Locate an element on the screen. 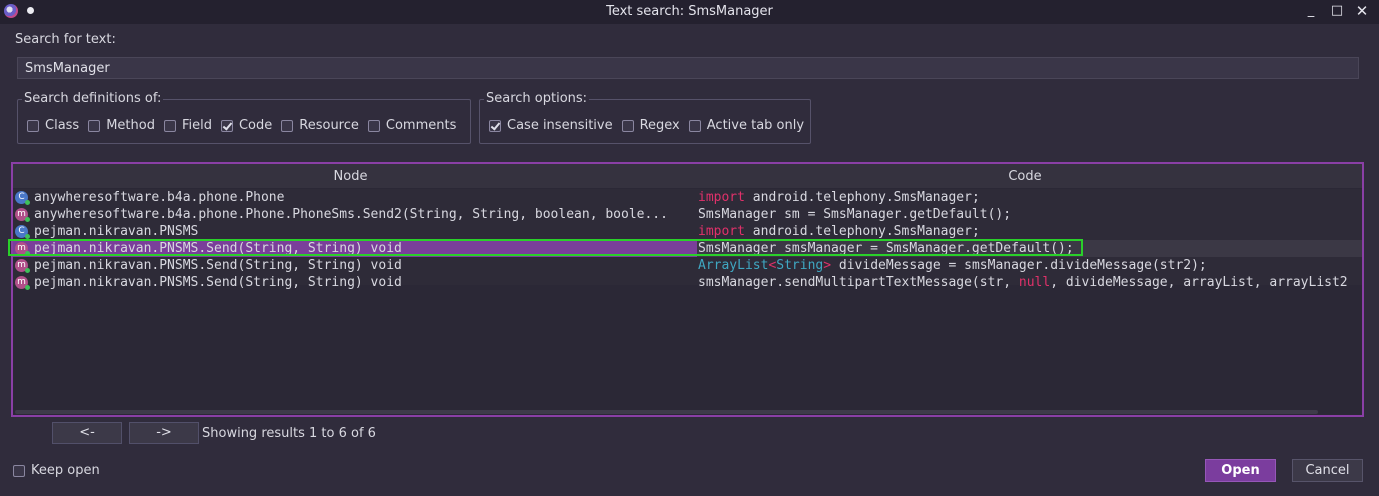 Image resolution: width=1379 pixels, height=496 pixels. checkbox-label: Comments is located at coordinates (421, 125).